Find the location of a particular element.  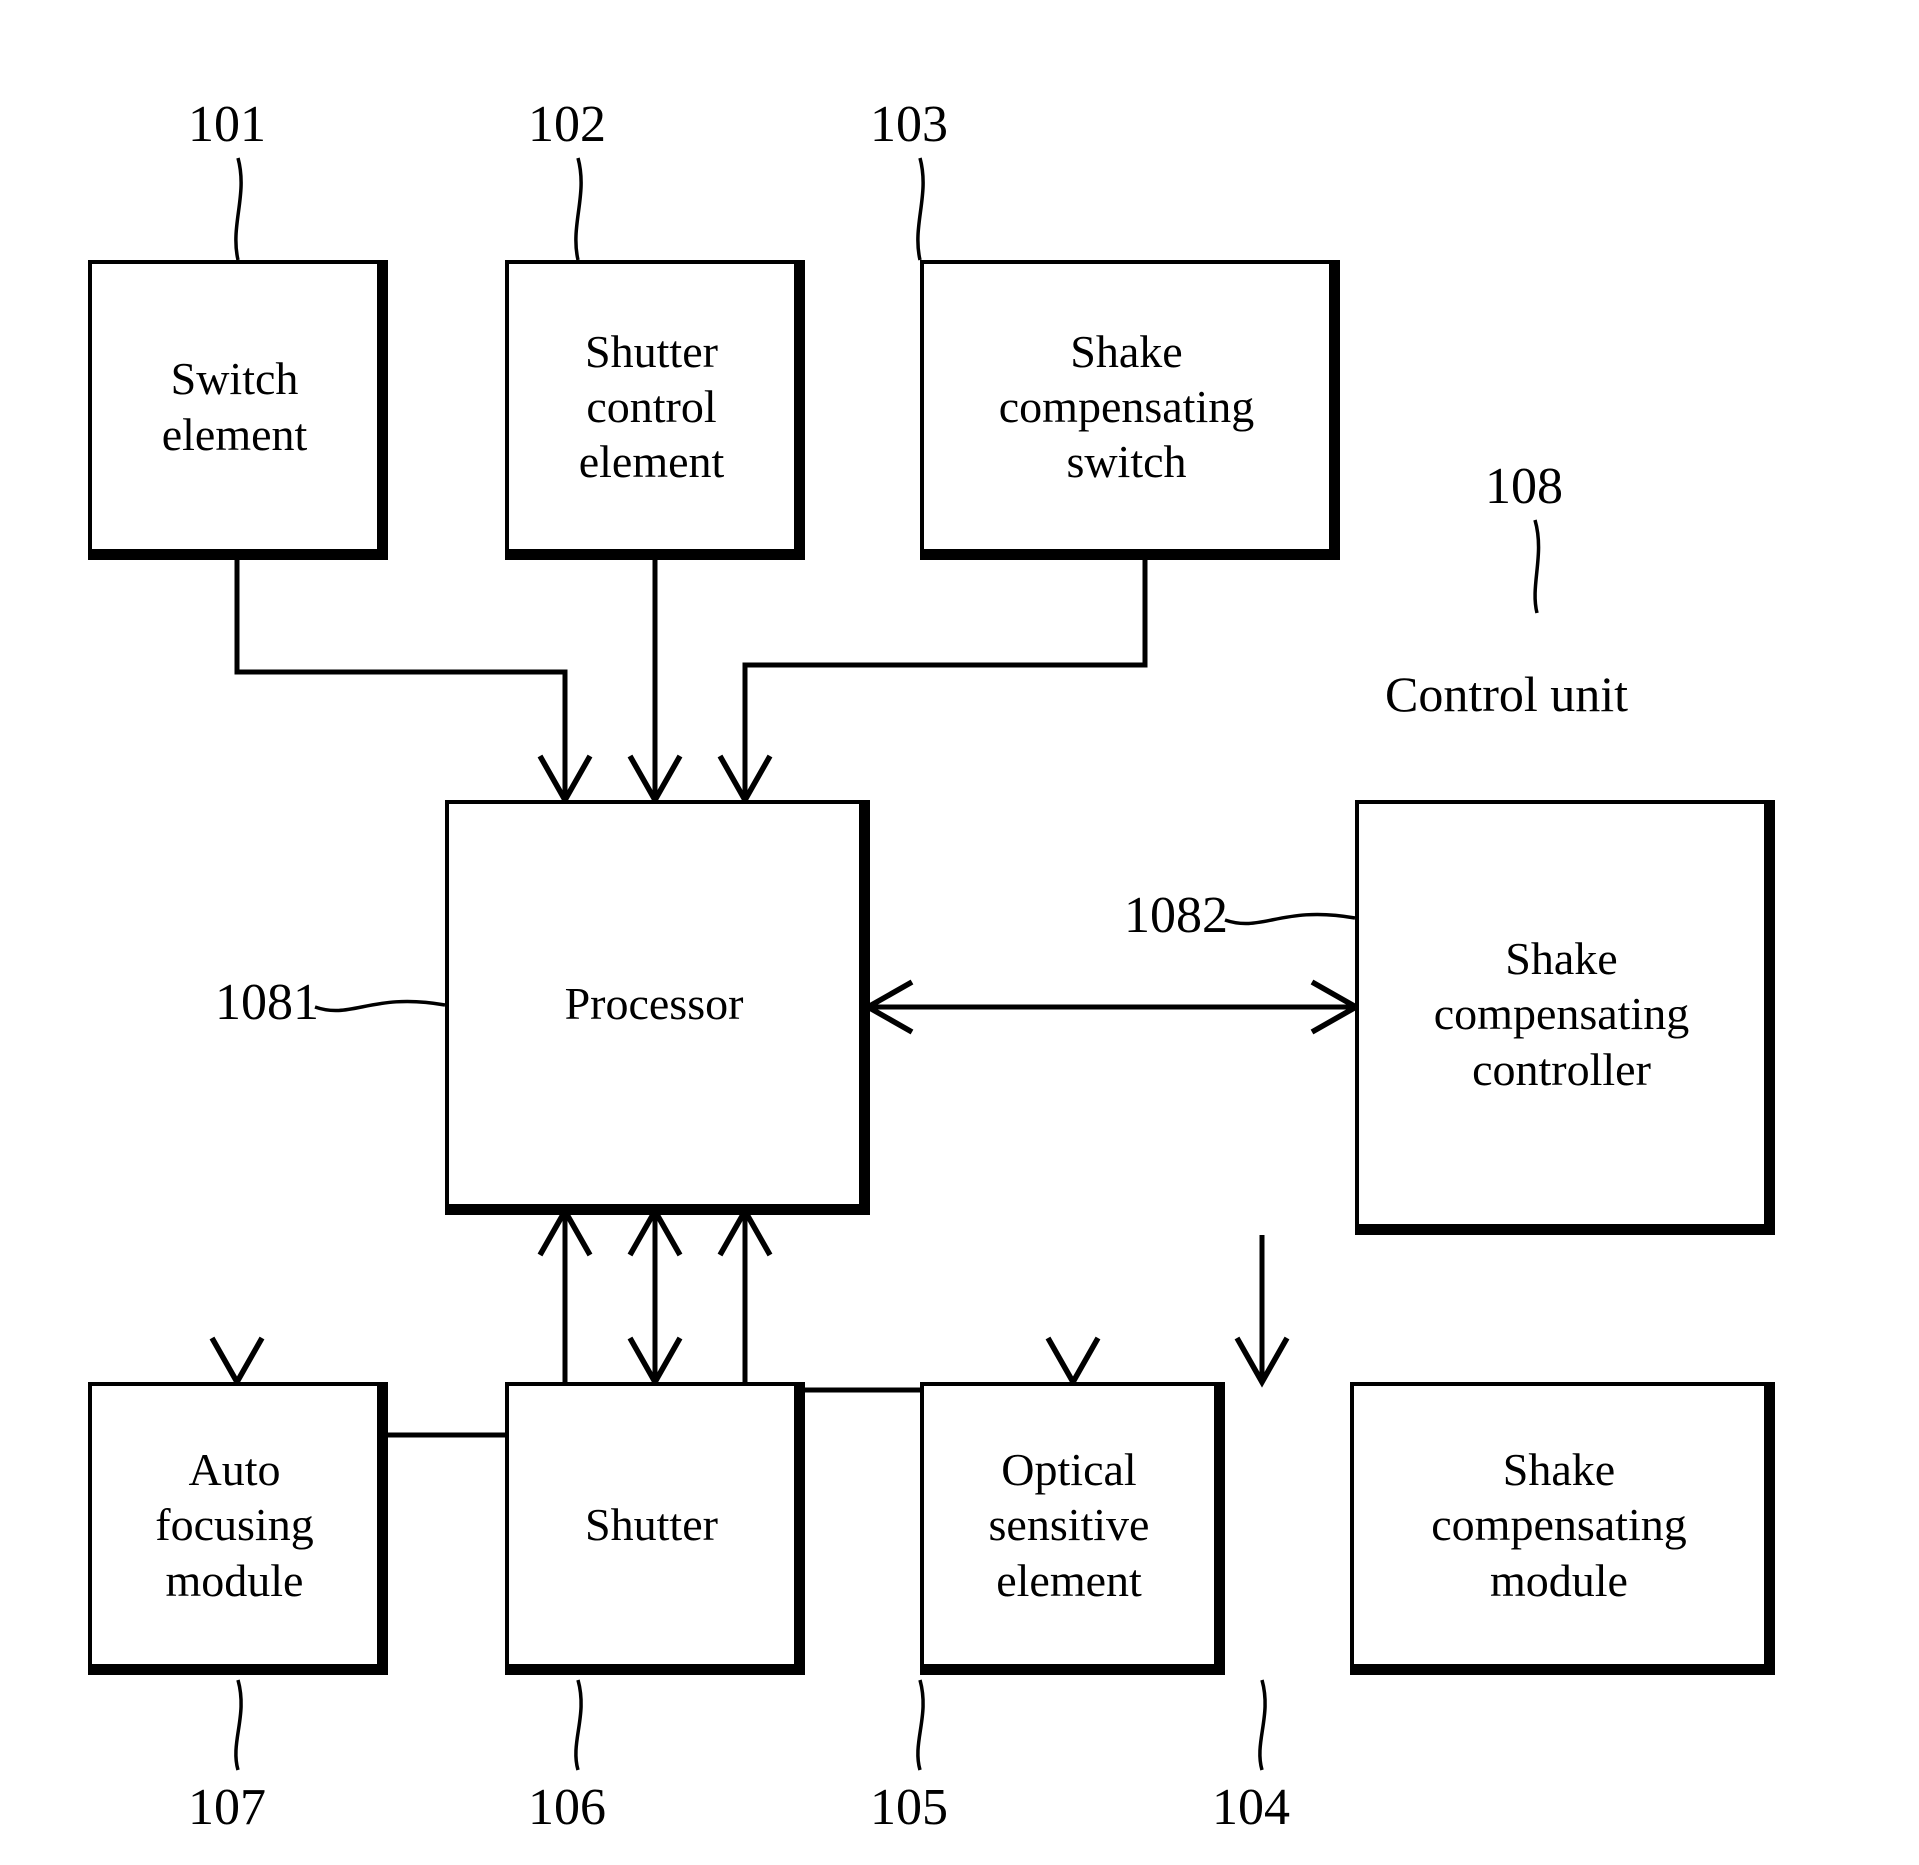

ref-number-104: 104 is located at coordinates (1251, 1807).